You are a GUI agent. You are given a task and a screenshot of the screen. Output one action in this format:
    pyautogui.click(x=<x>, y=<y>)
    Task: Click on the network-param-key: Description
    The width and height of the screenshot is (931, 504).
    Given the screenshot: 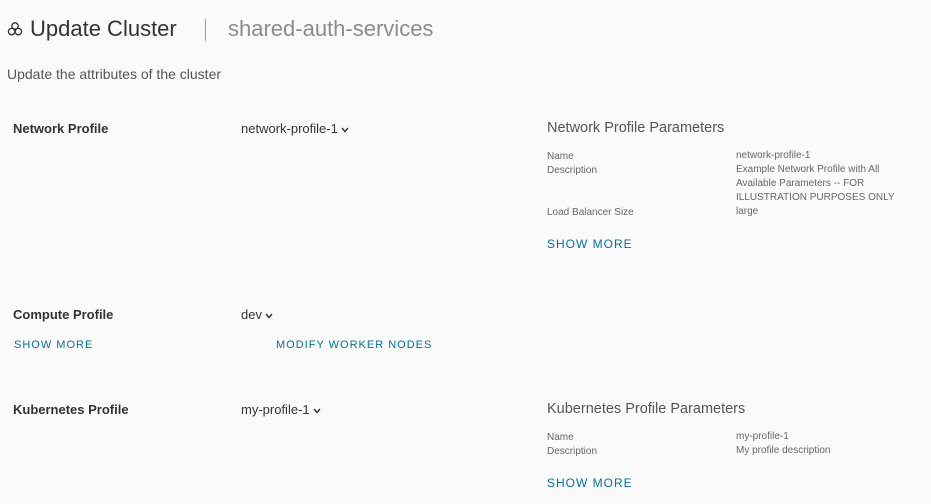 What is the action you would take?
    pyautogui.click(x=572, y=170)
    